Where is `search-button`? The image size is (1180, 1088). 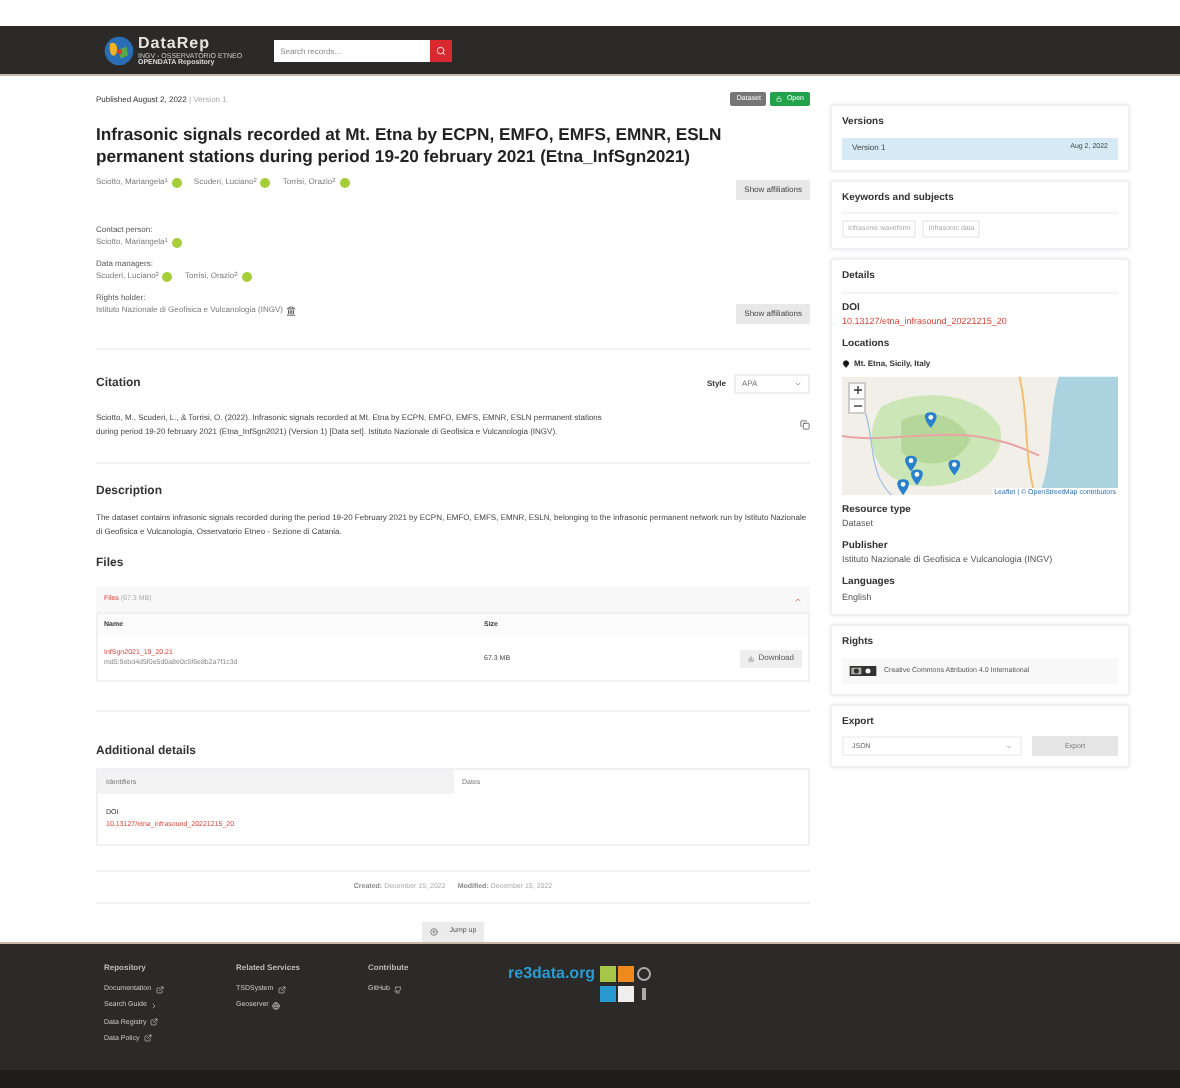 search-button is located at coordinates (441, 50).